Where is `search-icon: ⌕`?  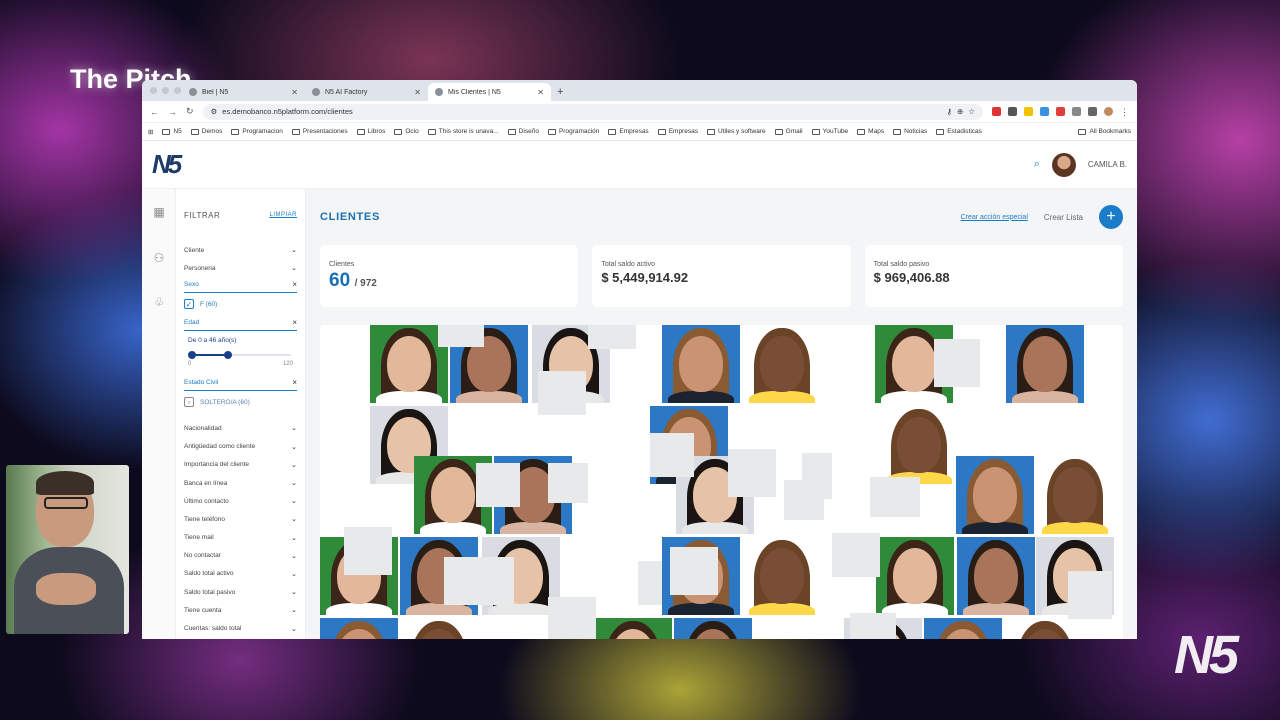 search-icon: ⌕ is located at coordinates (1037, 164).